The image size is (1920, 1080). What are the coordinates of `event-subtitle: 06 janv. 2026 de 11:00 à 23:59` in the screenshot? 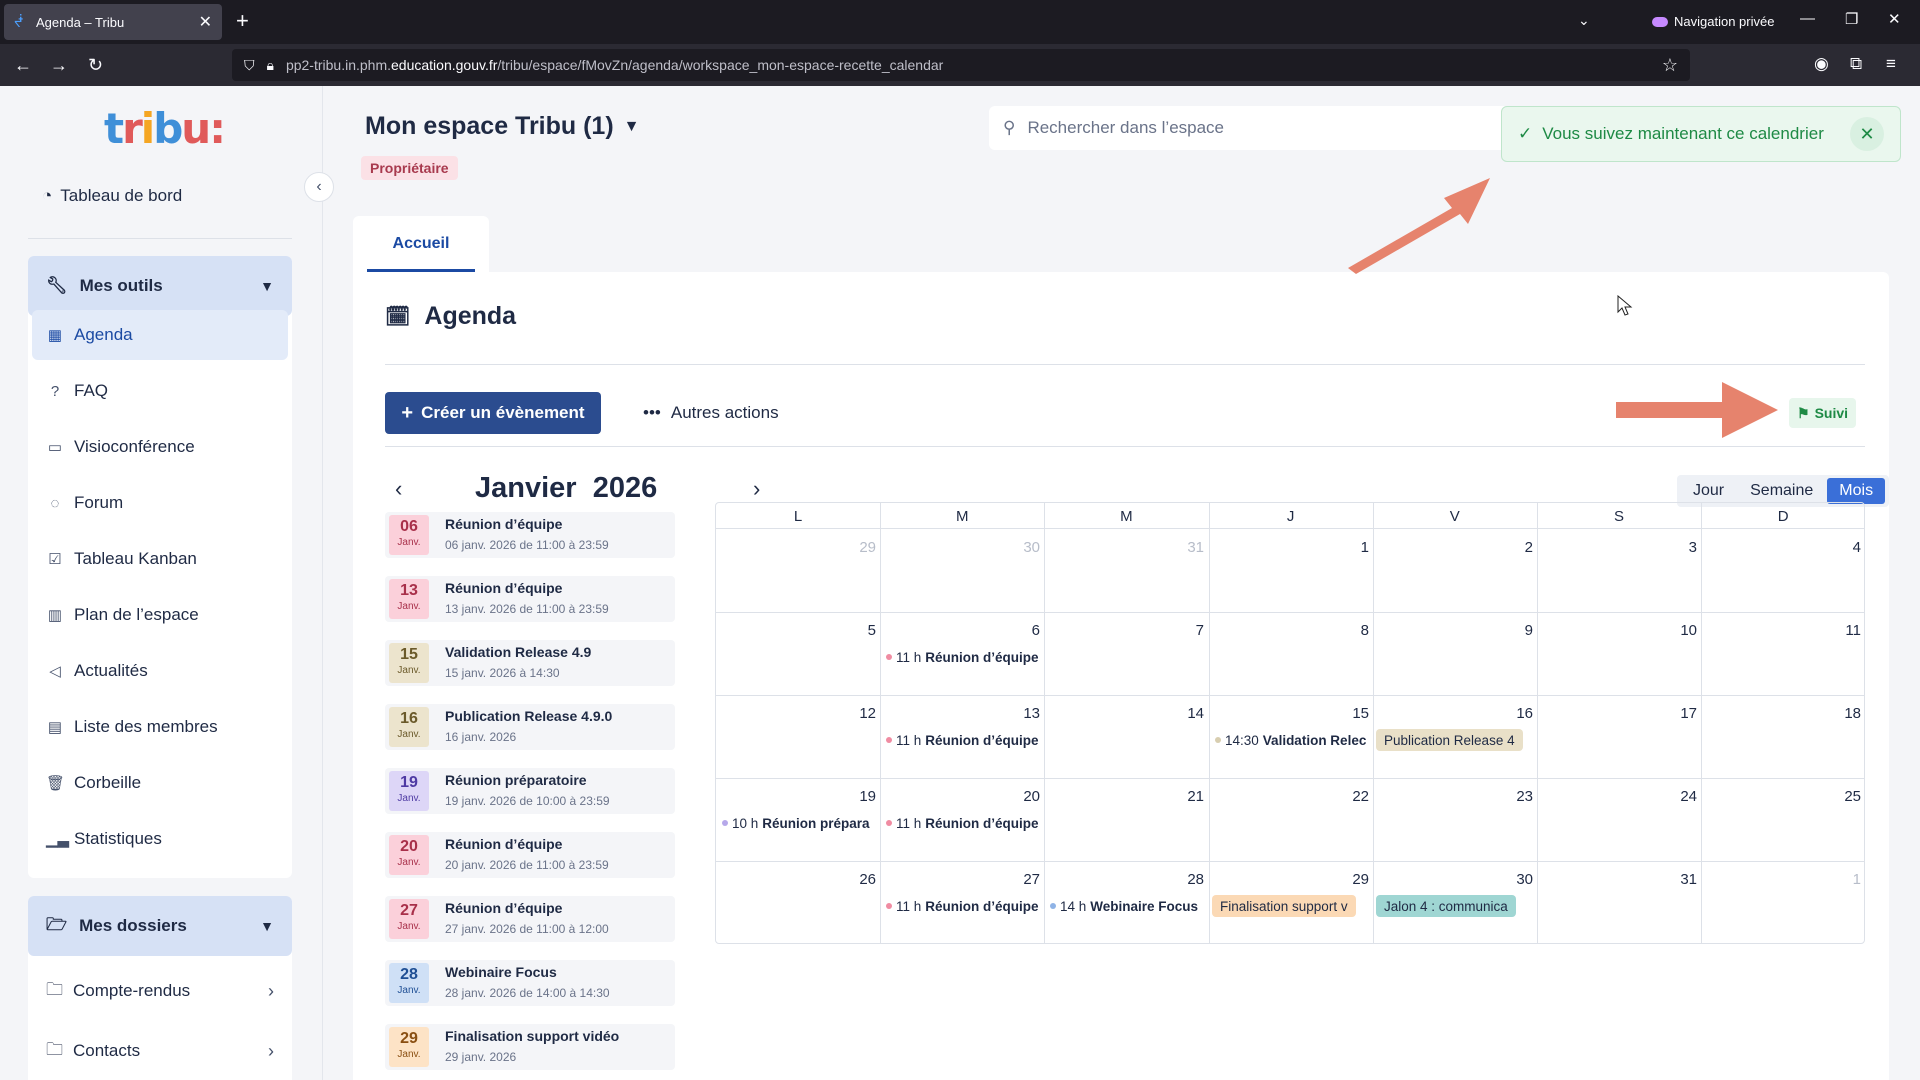 It's located at (527, 545).